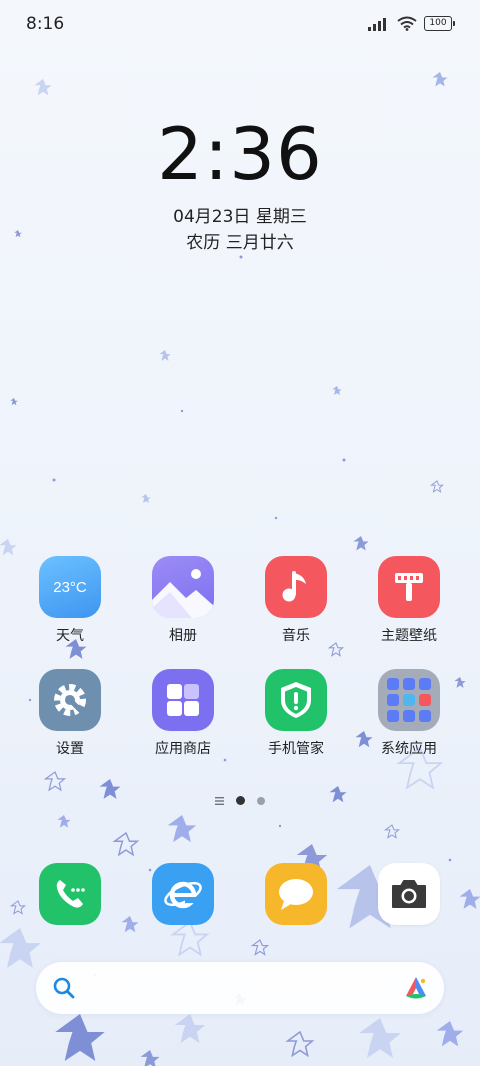  Describe the element at coordinates (409, 636) in the screenshot. I see `app-label: 主题壁纸` at that location.